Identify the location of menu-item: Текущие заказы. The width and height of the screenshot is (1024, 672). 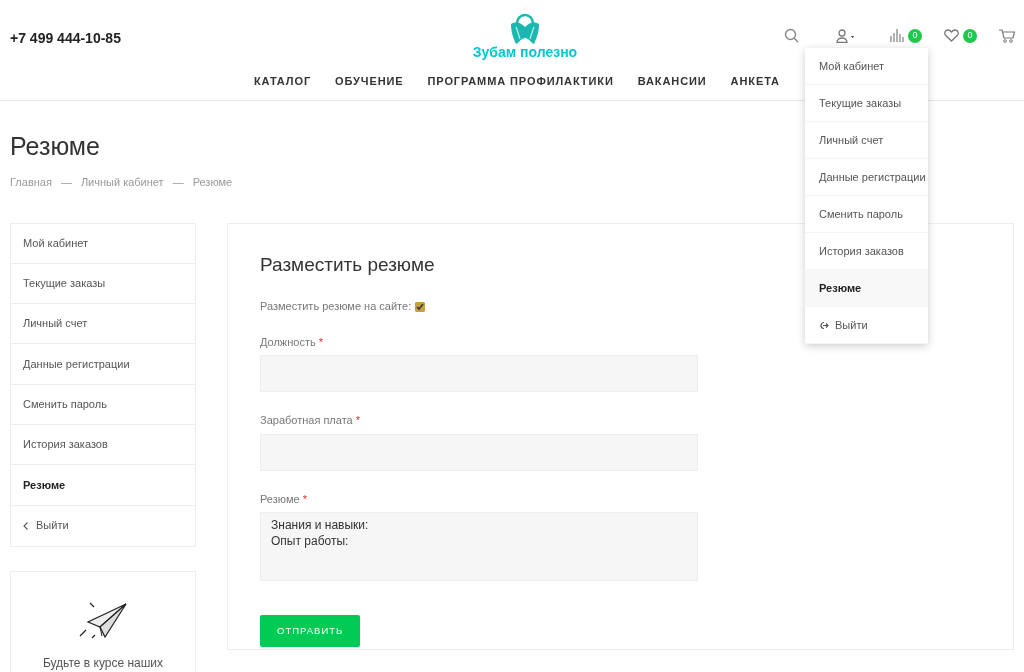
(866, 103).